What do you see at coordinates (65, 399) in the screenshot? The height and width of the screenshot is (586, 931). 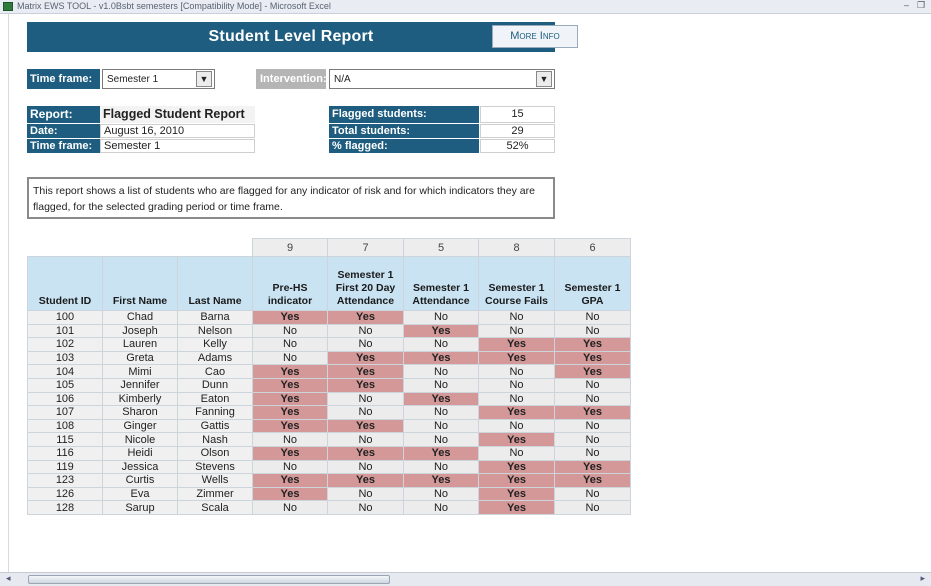 I see `student-id-cell: 106` at bounding box center [65, 399].